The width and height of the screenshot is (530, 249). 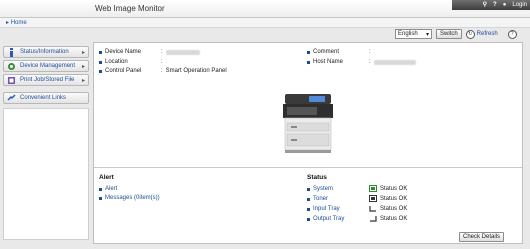 What do you see at coordinates (487, 34) in the screenshot?
I see `refresh-label: Refresh` at bounding box center [487, 34].